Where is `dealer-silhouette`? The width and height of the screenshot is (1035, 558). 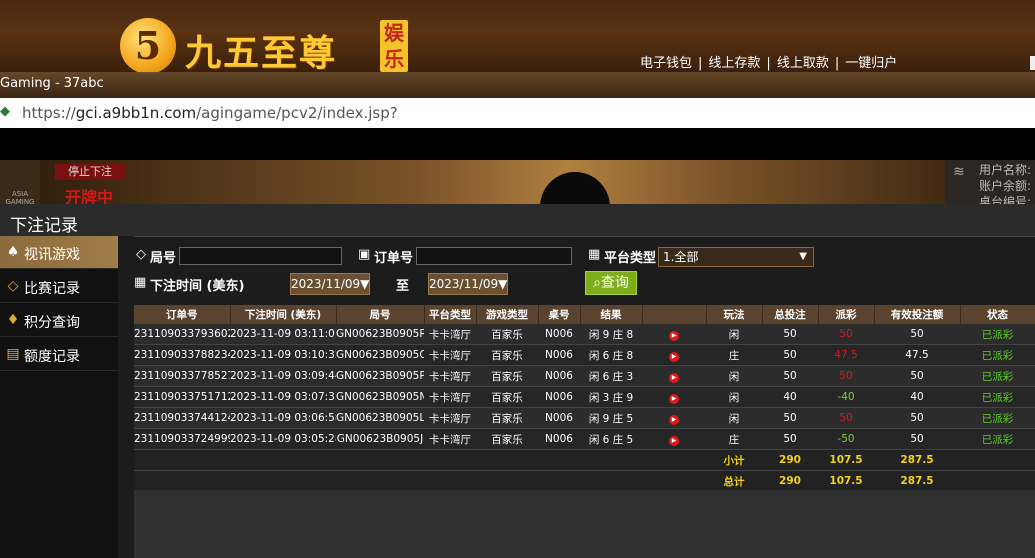 dealer-silhouette is located at coordinates (575, 188).